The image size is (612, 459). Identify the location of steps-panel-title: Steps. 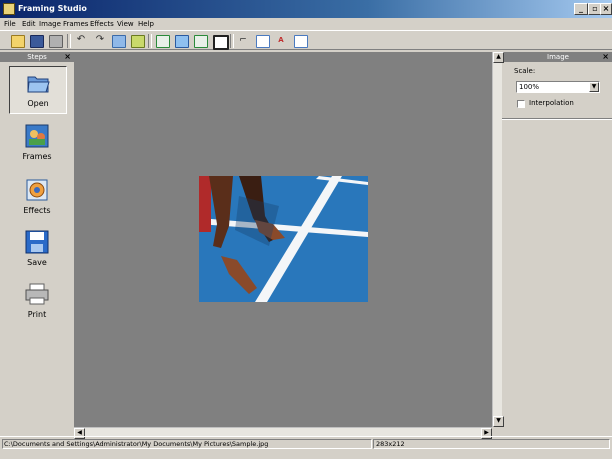
(37, 57).